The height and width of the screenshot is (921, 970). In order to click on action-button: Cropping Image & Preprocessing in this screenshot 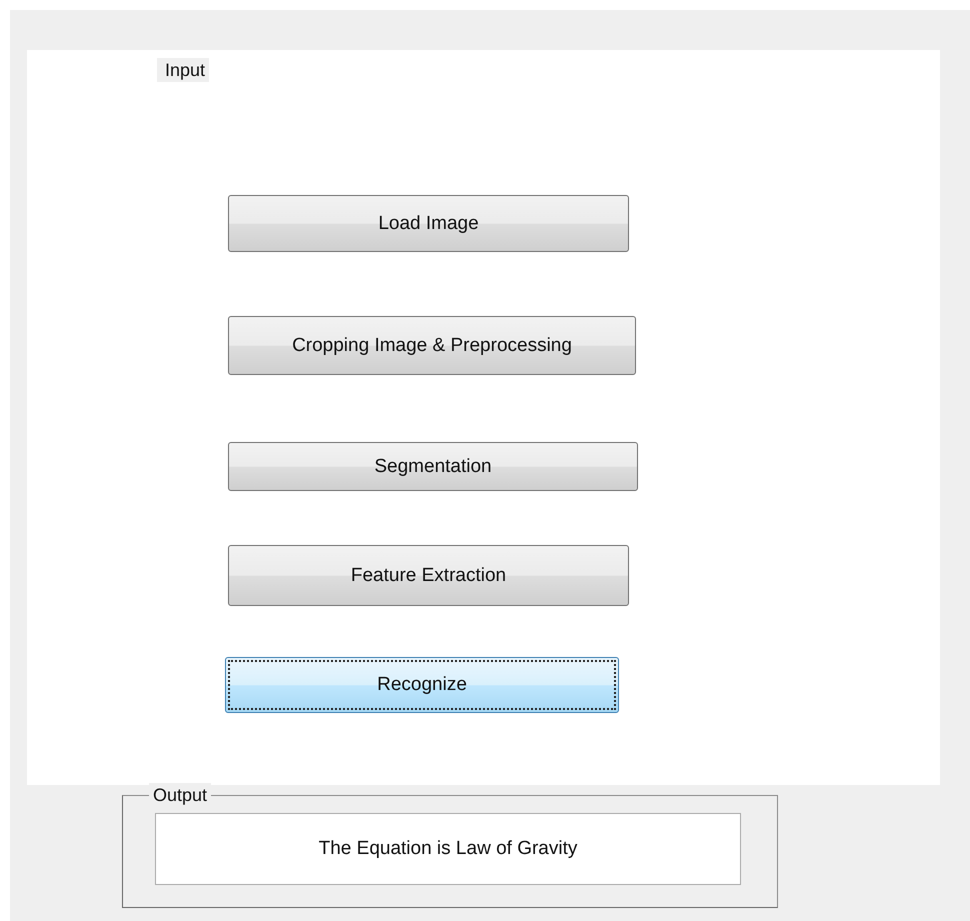, I will do `click(432, 345)`.